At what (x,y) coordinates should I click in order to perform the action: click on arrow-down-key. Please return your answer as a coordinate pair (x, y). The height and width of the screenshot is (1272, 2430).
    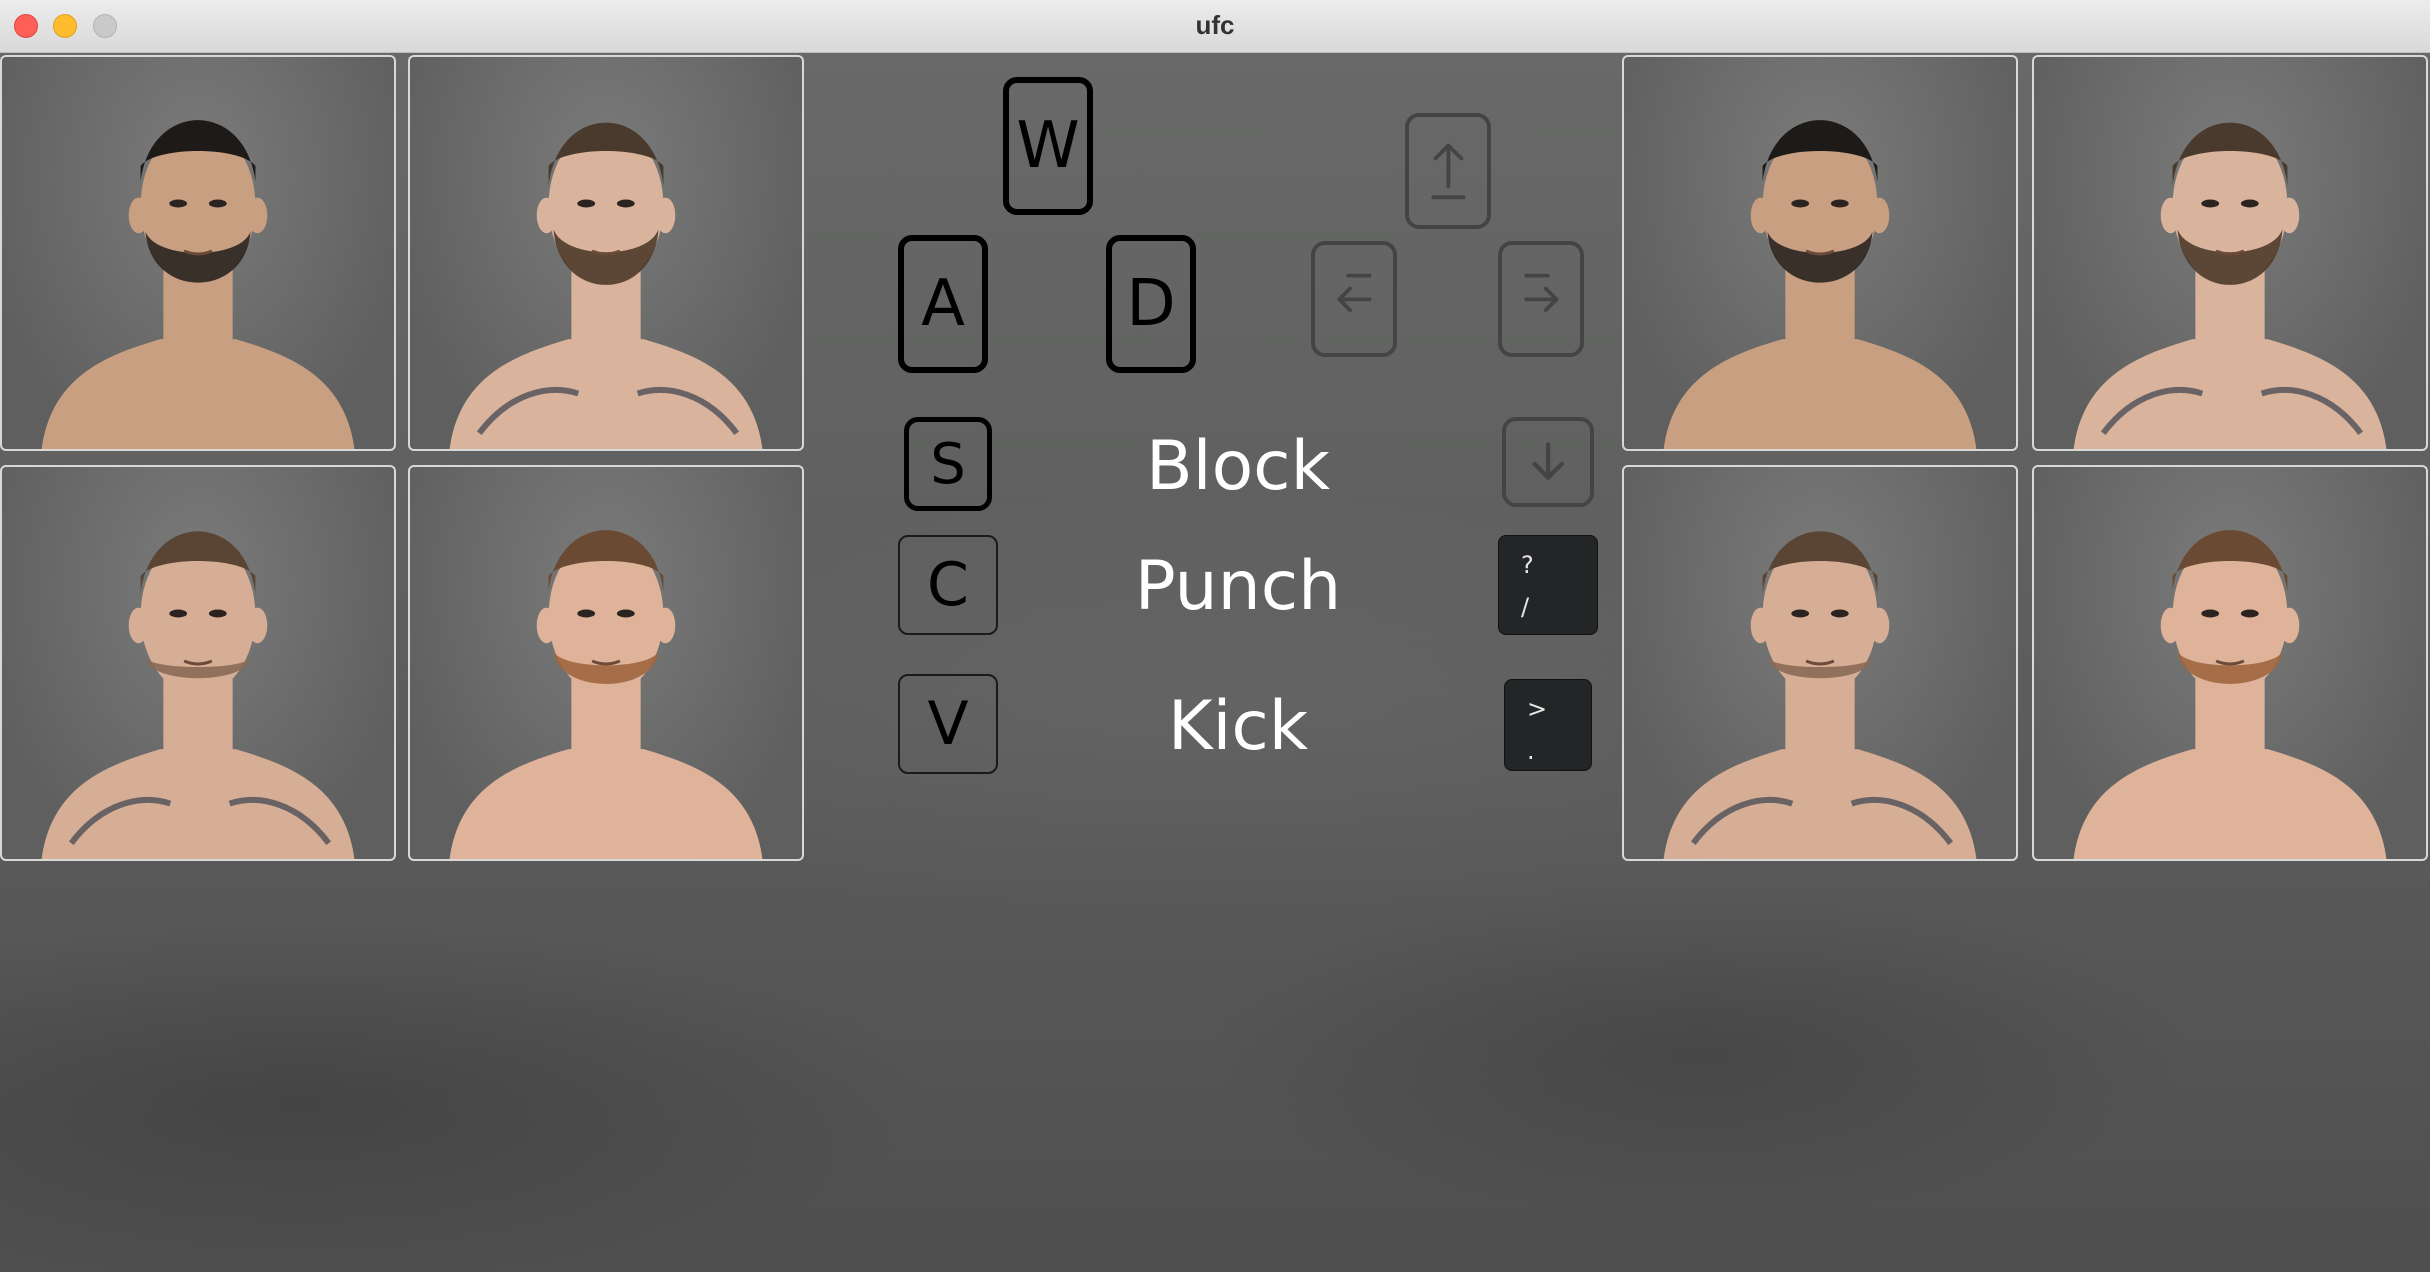
    Looking at the image, I should click on (1548, 462).